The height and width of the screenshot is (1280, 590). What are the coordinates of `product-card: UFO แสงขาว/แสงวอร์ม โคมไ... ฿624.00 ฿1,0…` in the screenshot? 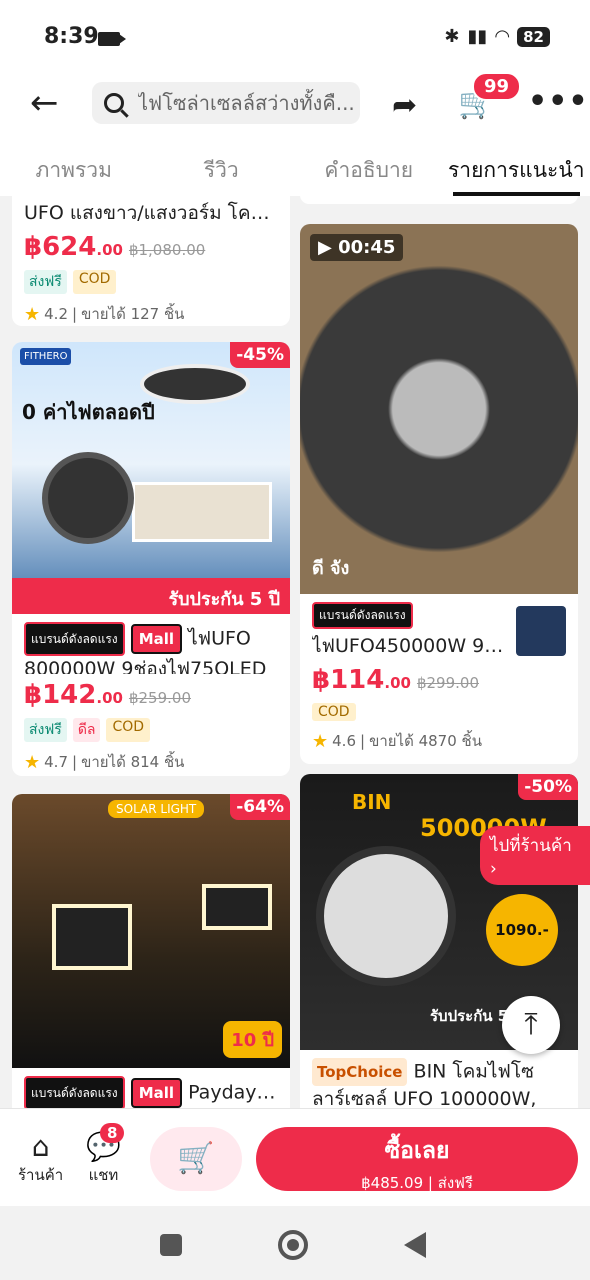 It's located at (151, 261).